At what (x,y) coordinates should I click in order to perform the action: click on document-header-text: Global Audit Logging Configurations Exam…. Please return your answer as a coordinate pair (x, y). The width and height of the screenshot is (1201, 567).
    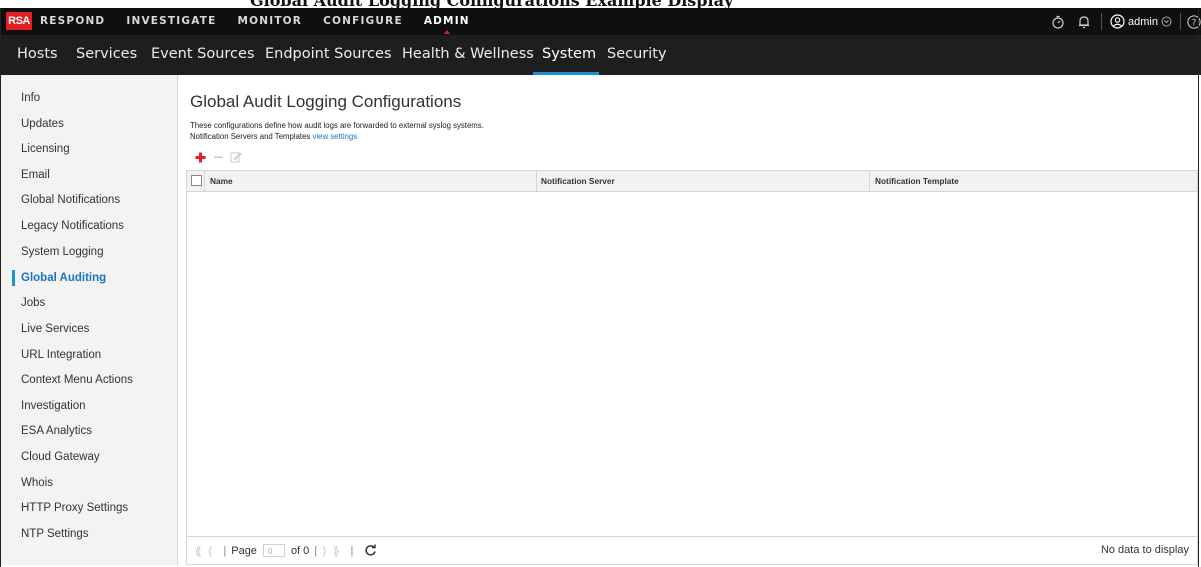
    Looking at the image, I should click on (491, 4).